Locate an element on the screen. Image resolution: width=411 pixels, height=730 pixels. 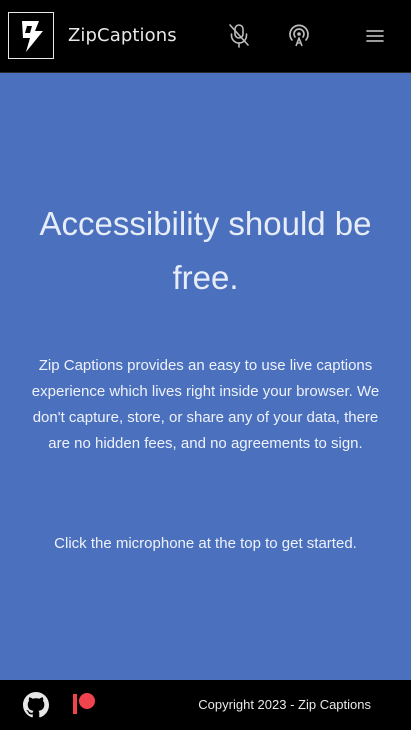
lightning-bolt-logo-icon is located at coordinates (32, 36).